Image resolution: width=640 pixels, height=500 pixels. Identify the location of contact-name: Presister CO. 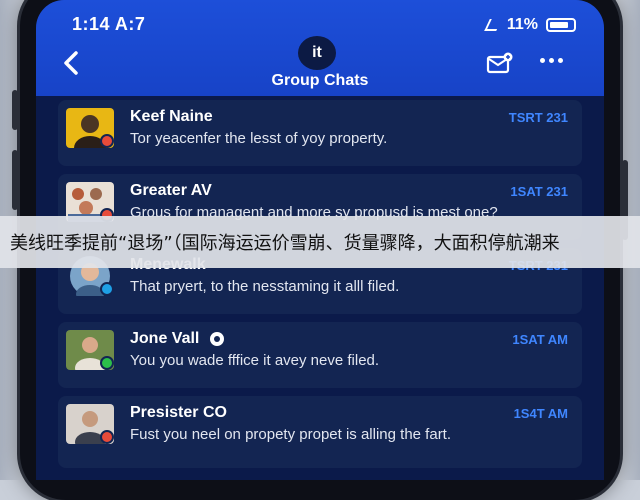
(178, 412).